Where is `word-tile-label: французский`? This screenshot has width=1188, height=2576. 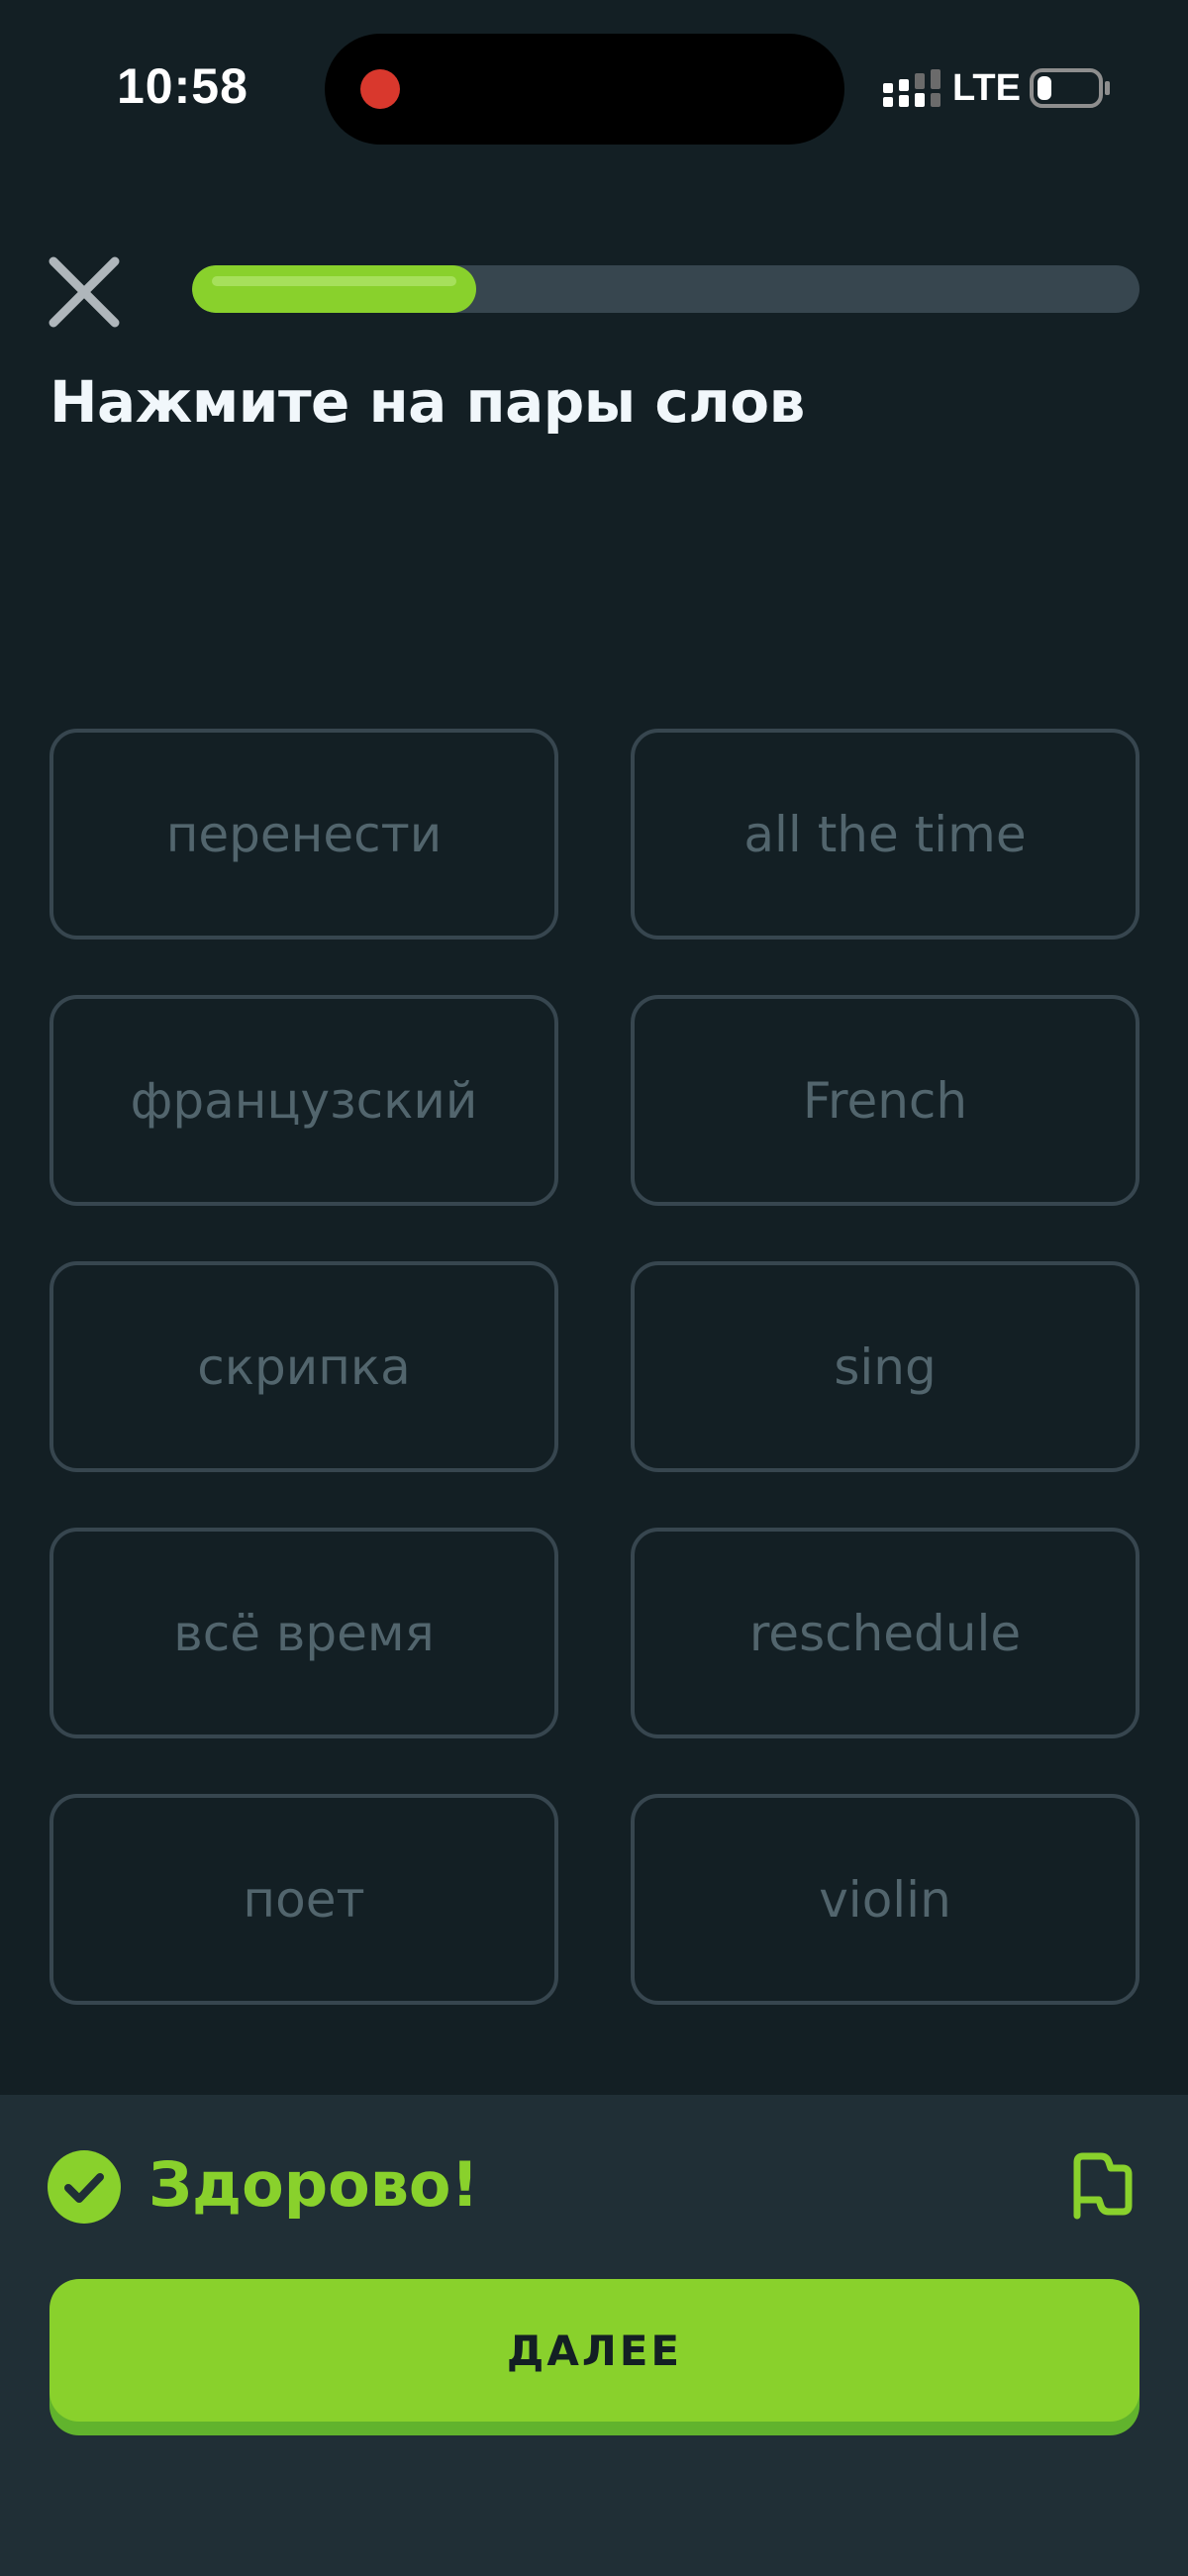
word-tile-label: французский is located at coordinates (304, 1100).